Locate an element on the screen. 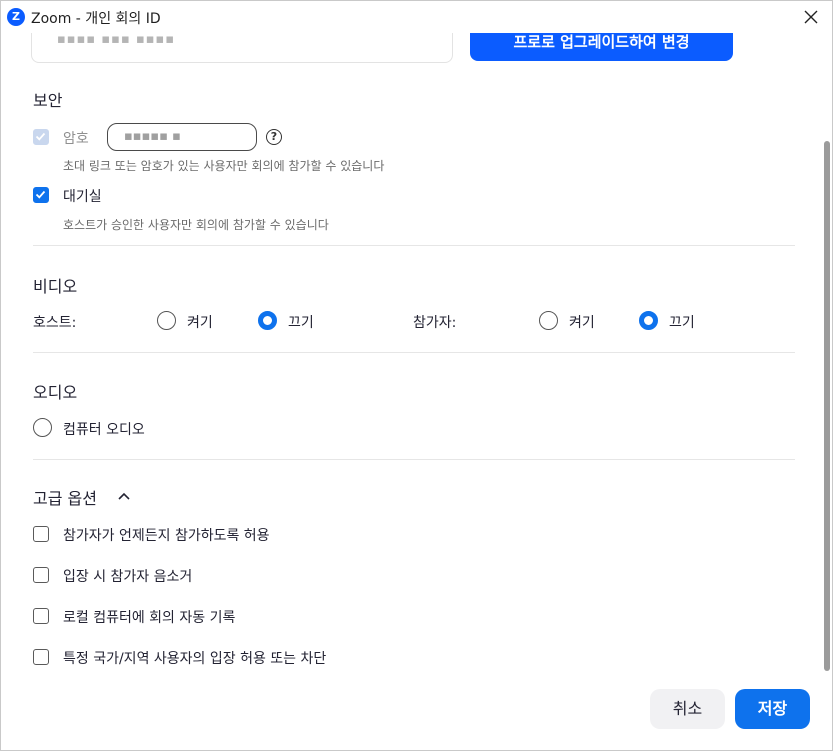 This screenshot has height=751, width=833. auto-record-local-label: 로컬 컴퓨터에 회의 자동 기록 is located at coordinates (149, 618).